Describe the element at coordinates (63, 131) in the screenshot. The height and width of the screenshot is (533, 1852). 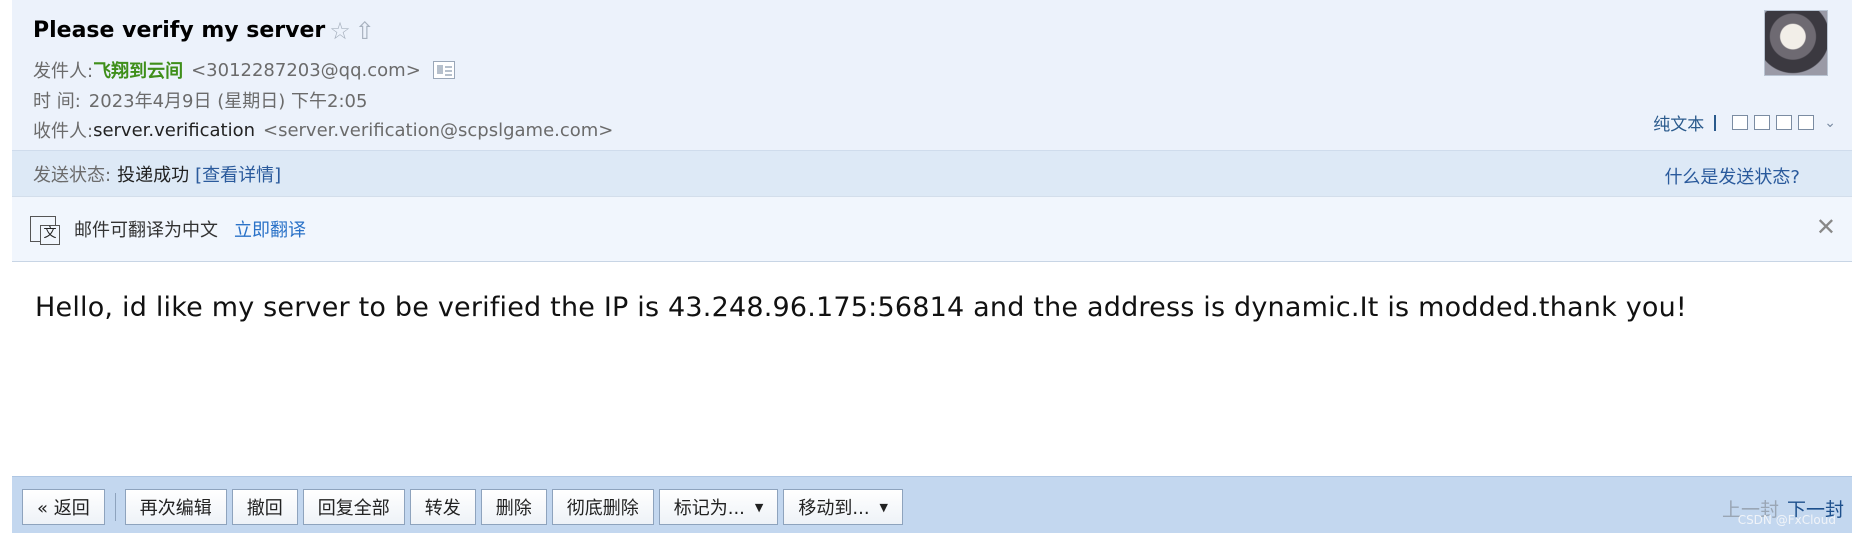
I see `to-label: 收件人:` at that location.